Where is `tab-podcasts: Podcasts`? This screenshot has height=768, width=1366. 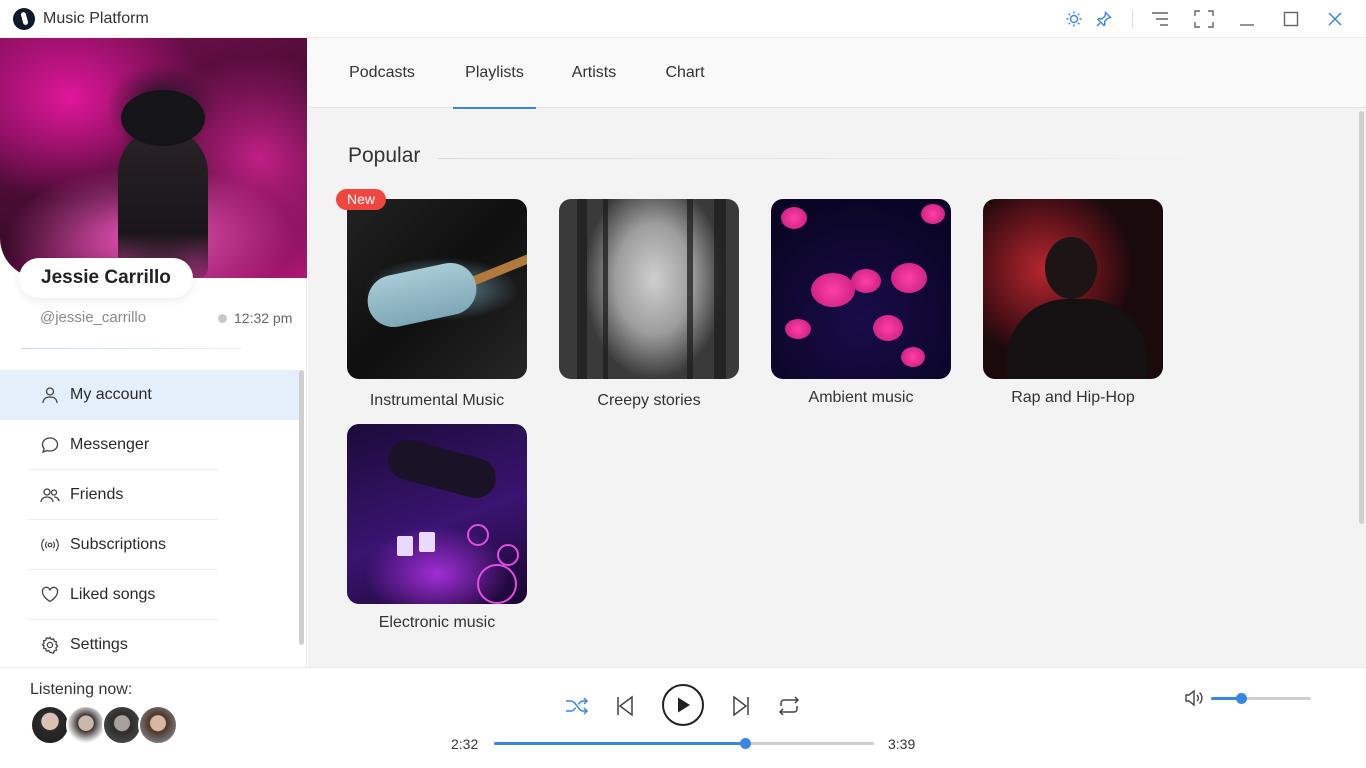 tab-podcasts: Podcasts is located at coordinates (382, 73).